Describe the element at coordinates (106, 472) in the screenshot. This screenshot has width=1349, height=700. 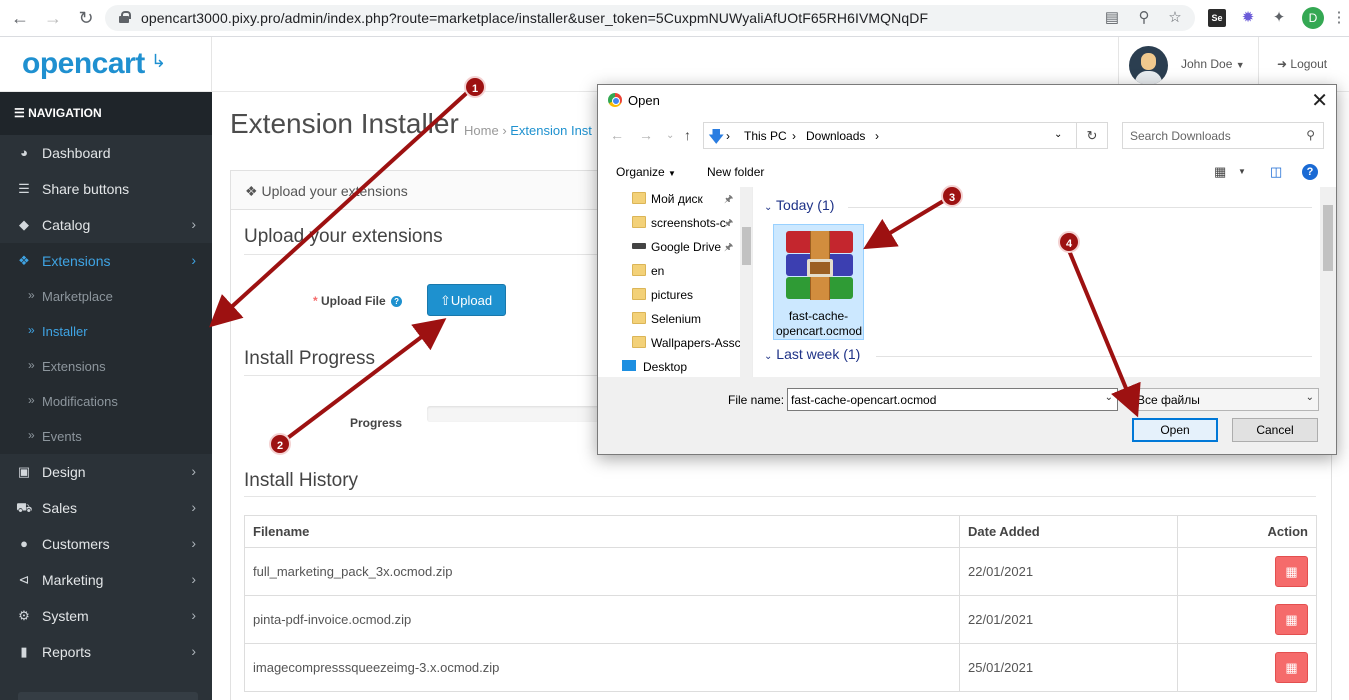
I see `sidebar-item-design: ▣ Design ›` at that location.